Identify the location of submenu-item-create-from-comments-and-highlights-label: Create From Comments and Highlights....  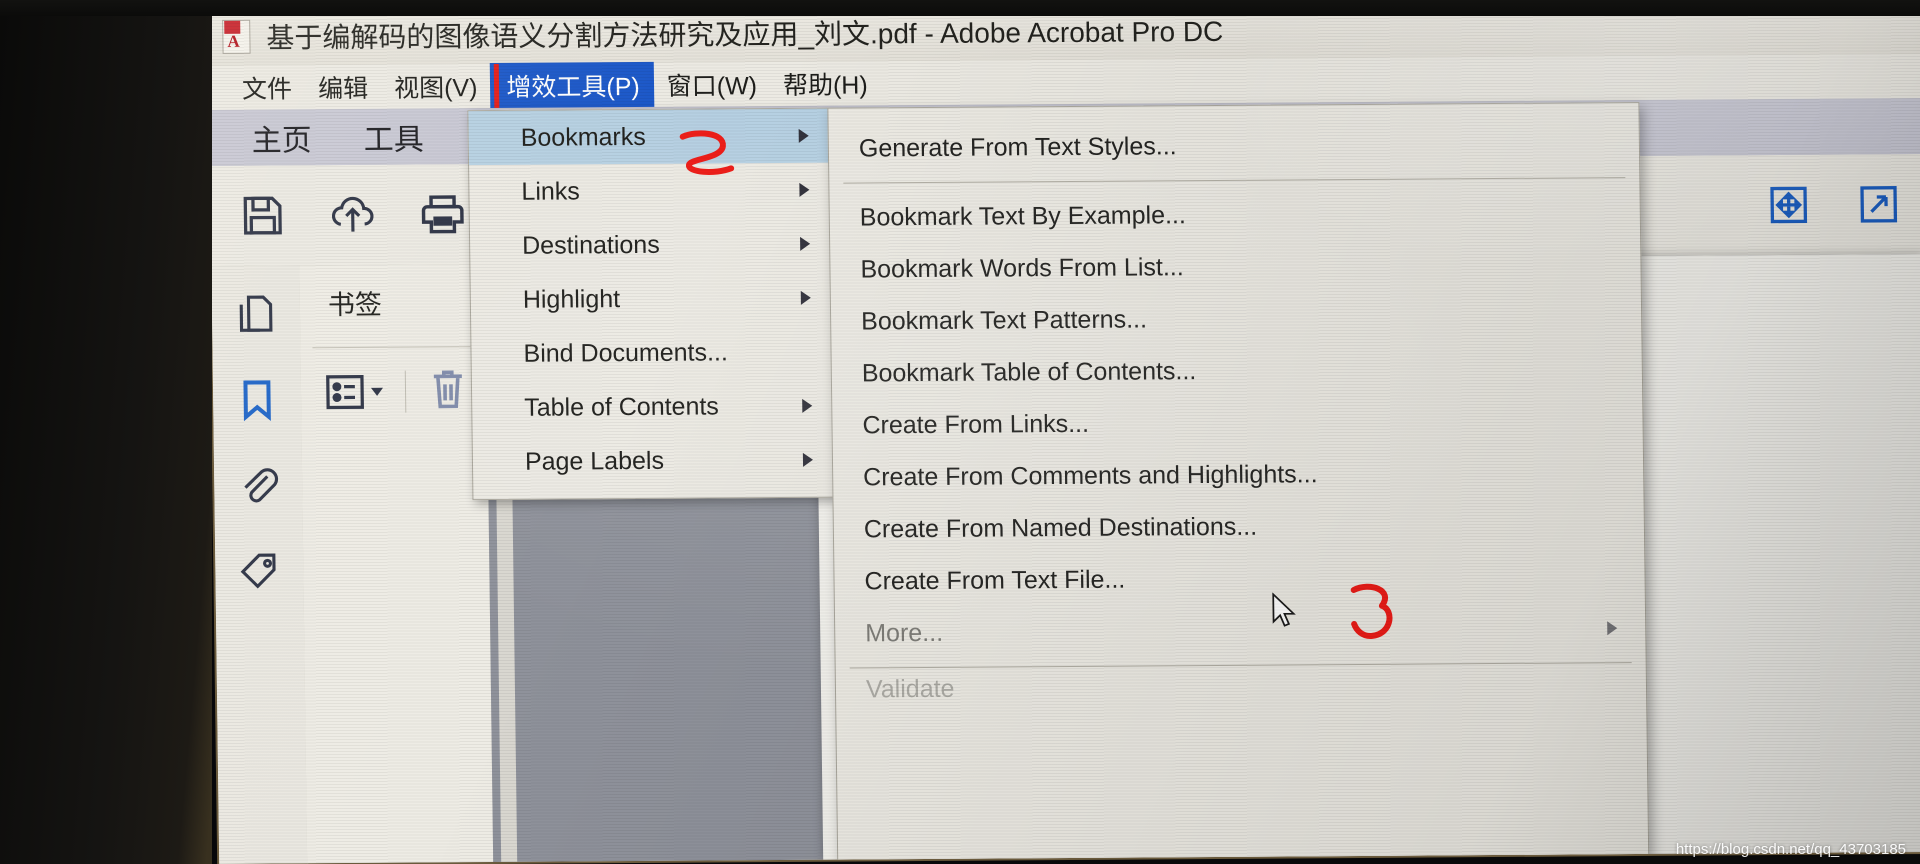
(1090, 475).